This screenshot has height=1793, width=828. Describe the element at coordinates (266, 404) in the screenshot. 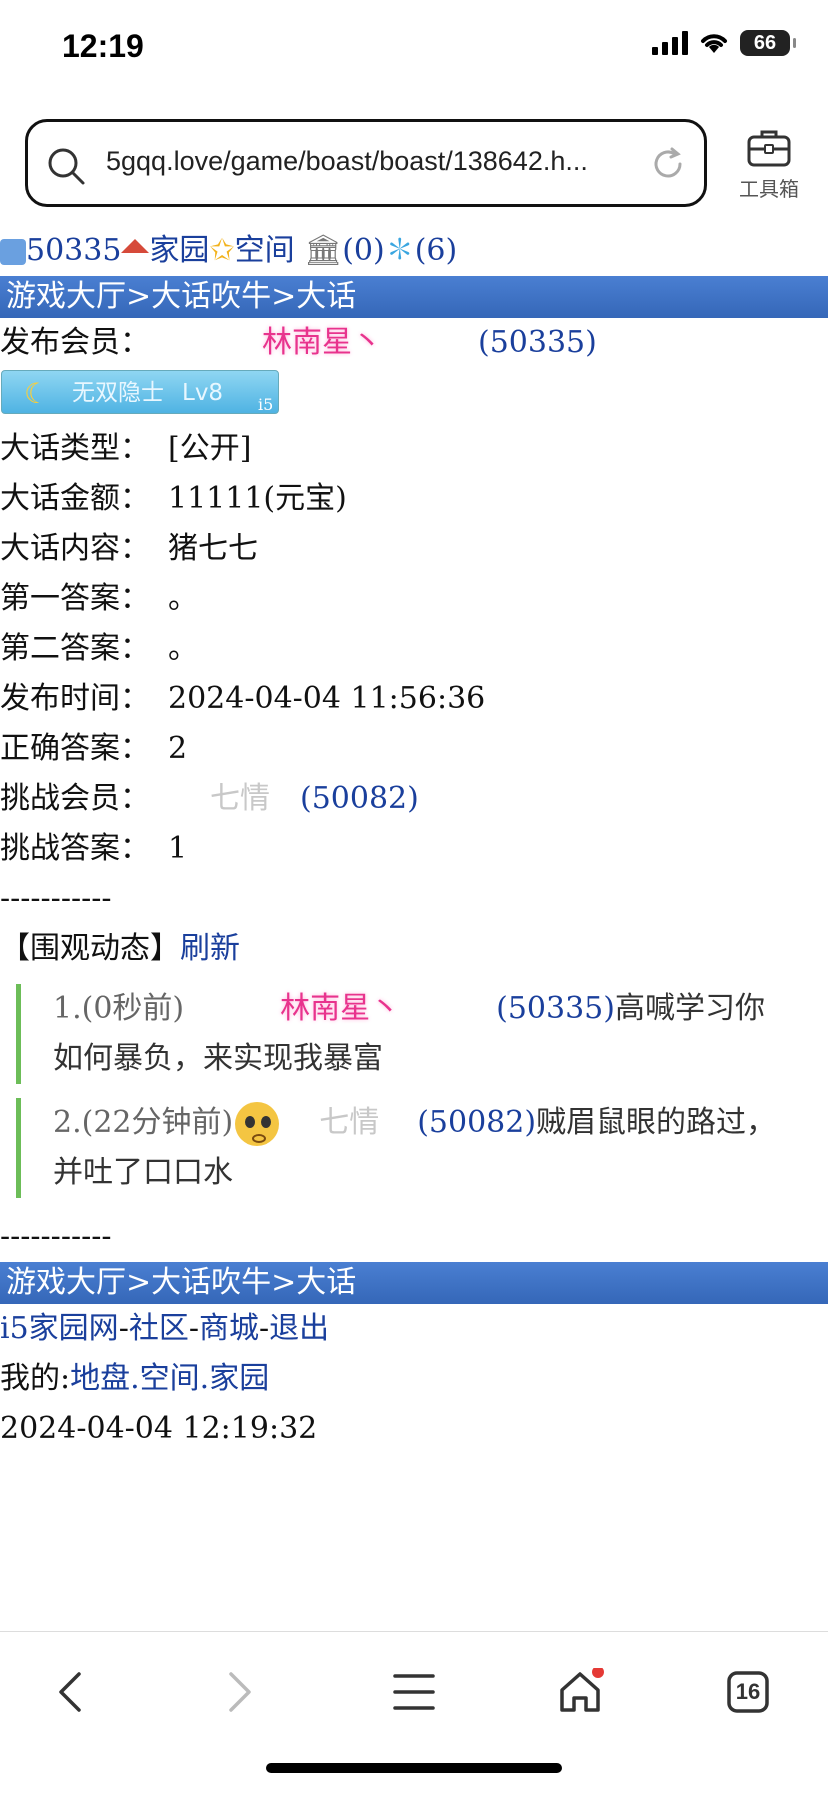

I see `badge-i5: i5` at that location.